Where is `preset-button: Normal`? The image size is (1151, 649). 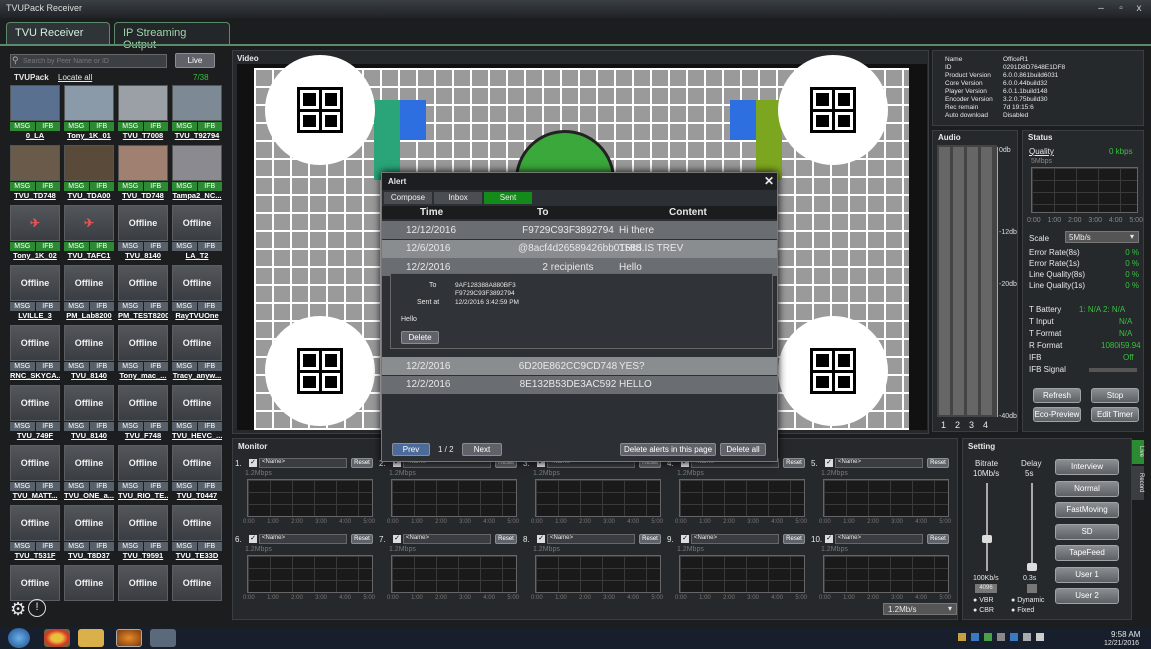
preset-button: Normal is located at coordinates (1087, 488).